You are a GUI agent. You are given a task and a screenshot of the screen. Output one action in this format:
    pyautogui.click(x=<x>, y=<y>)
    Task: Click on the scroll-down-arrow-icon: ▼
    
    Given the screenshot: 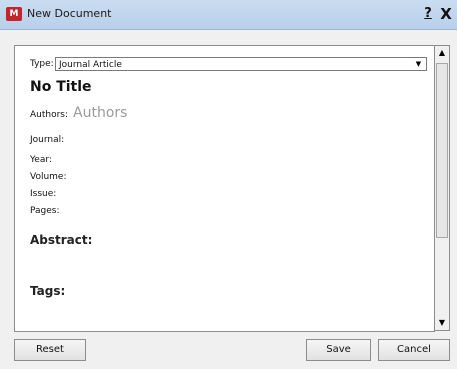 What is the action you would take?
    pyautogui.click(x=442, y=323)
    